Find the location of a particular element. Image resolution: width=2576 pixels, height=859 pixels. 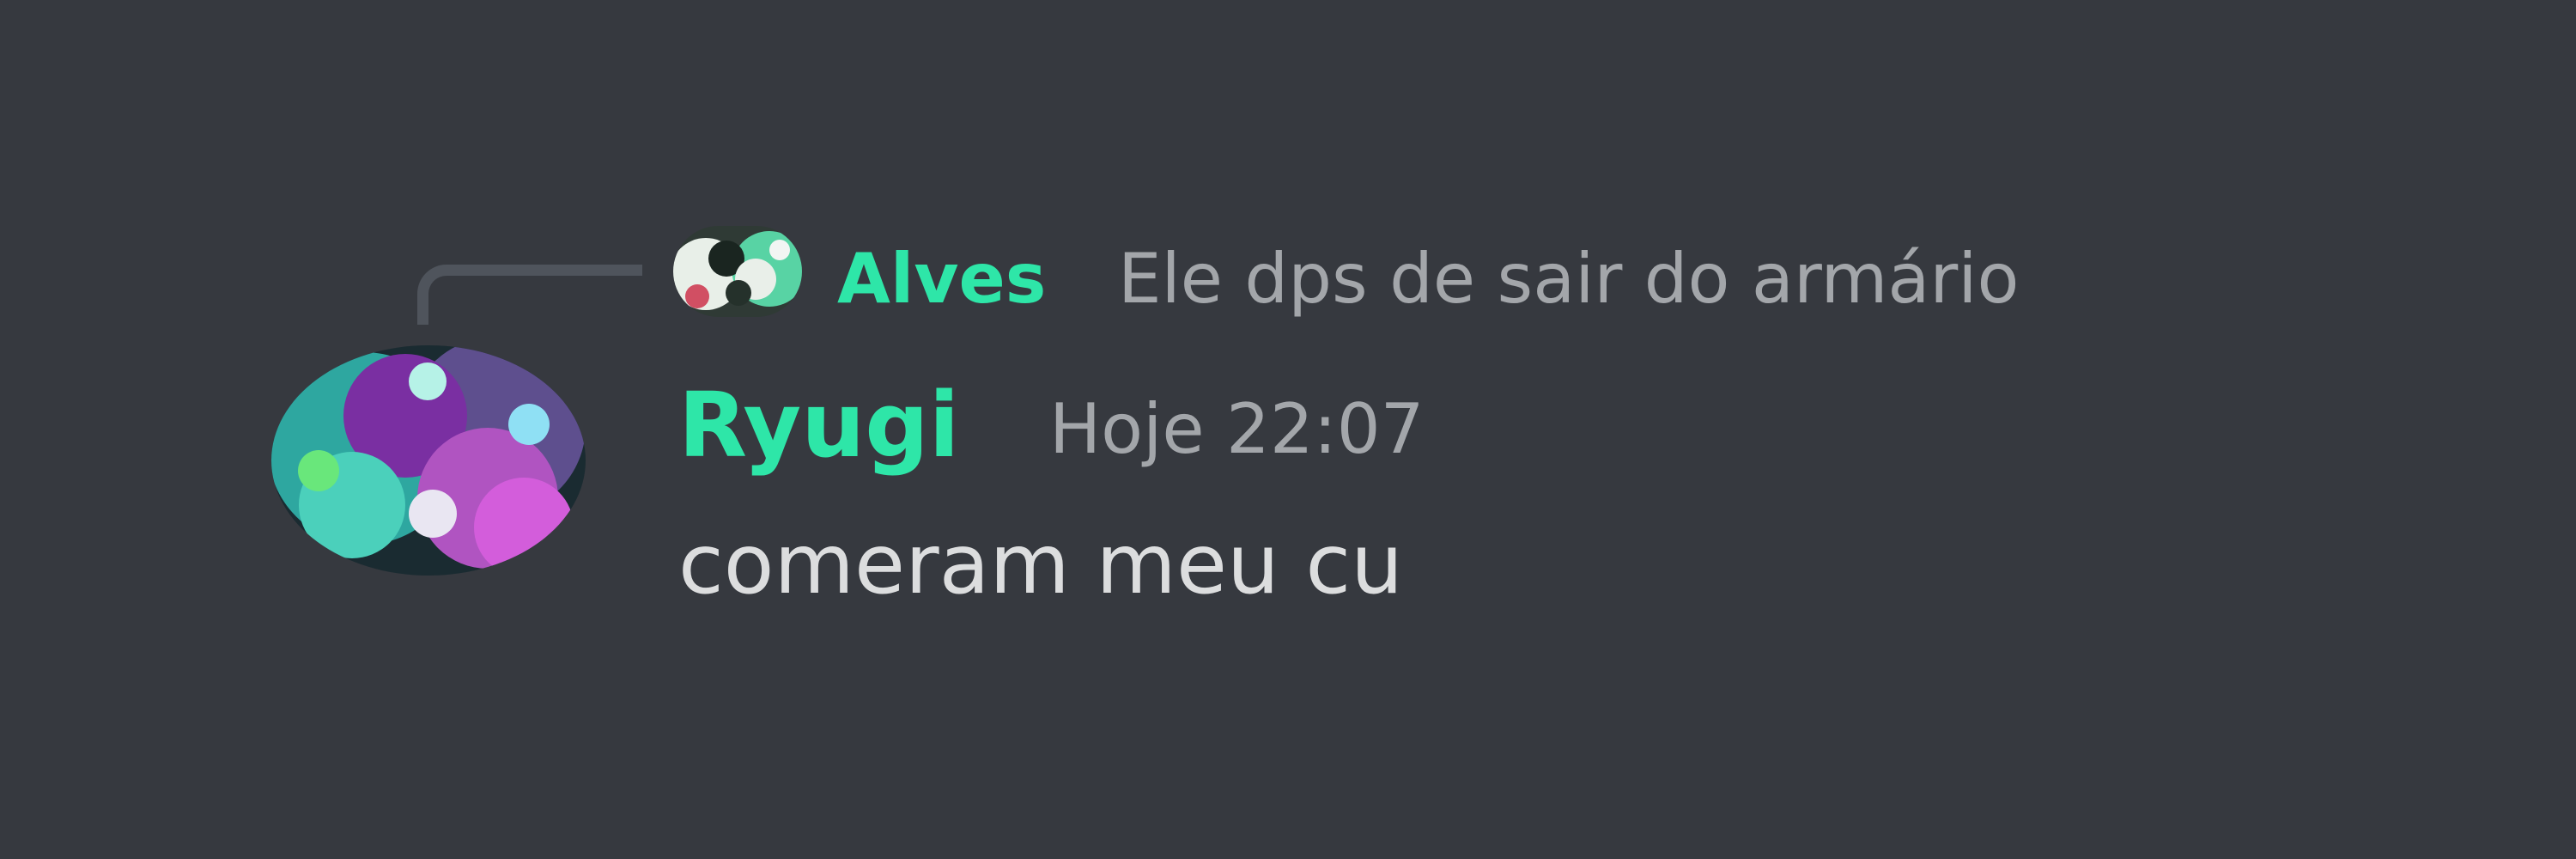

message-content: comeram meu cu is located at coordinates (1041, 564).